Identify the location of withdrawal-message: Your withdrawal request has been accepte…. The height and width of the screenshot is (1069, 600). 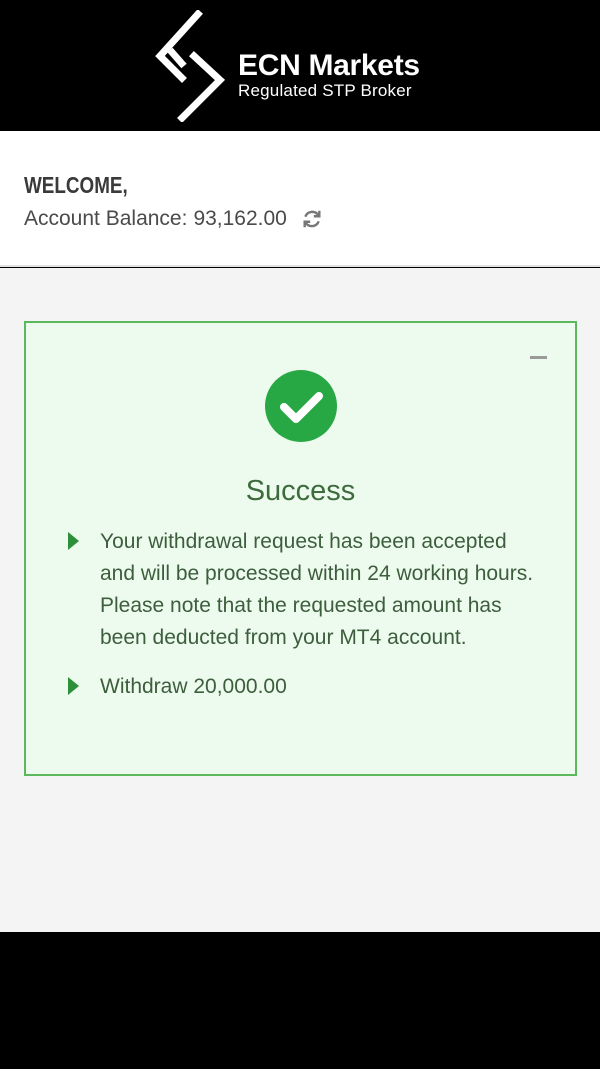
(317, 589).